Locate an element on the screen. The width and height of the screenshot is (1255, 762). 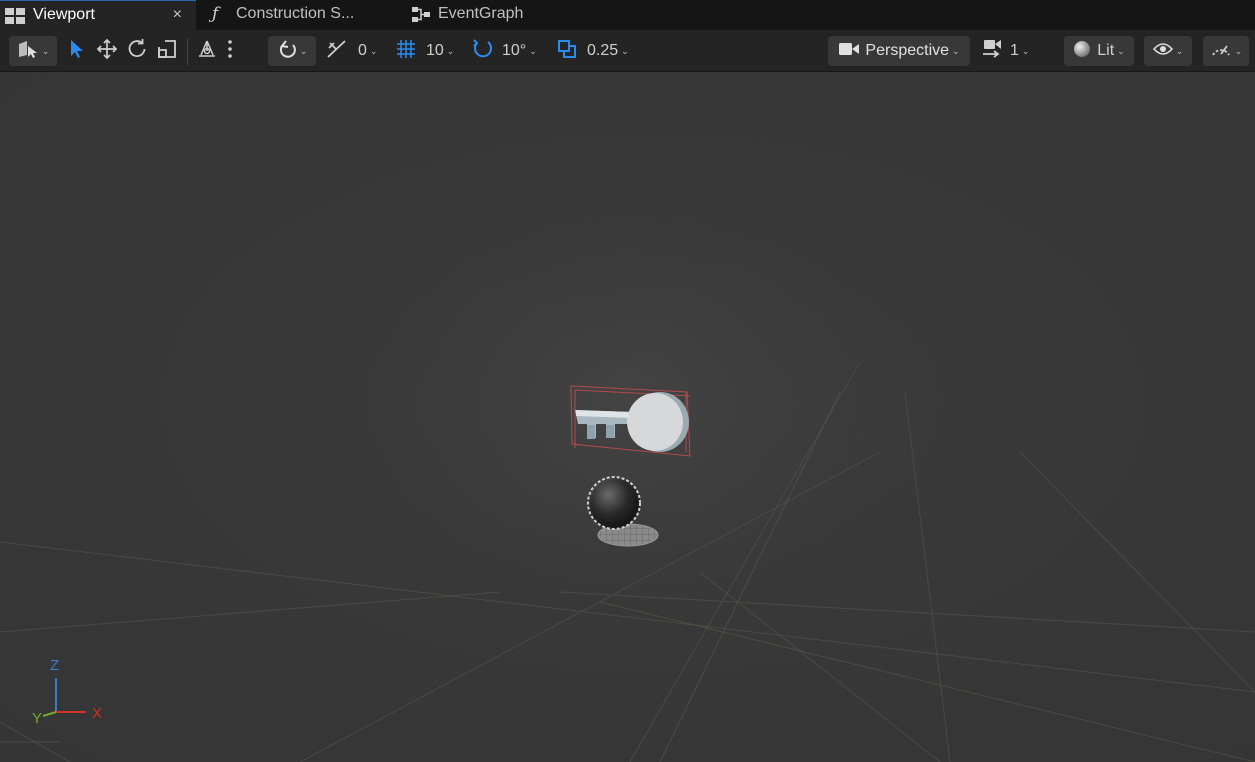
scale-snap-dropdown: 0.25 ⌄ is located at coordinates (597, 51).